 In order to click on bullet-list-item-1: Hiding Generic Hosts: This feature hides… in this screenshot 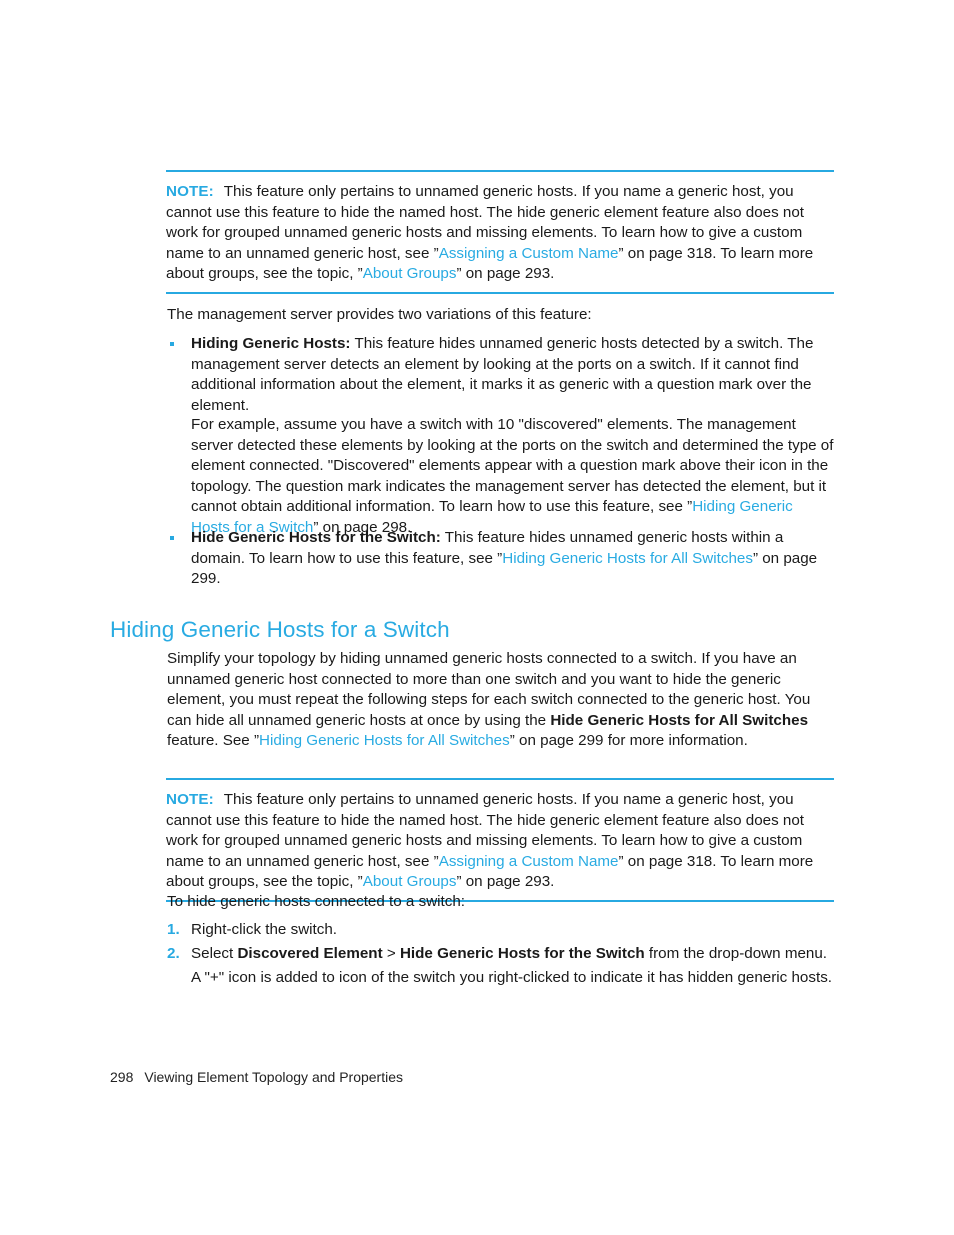, I will do `click(500, 375)`.